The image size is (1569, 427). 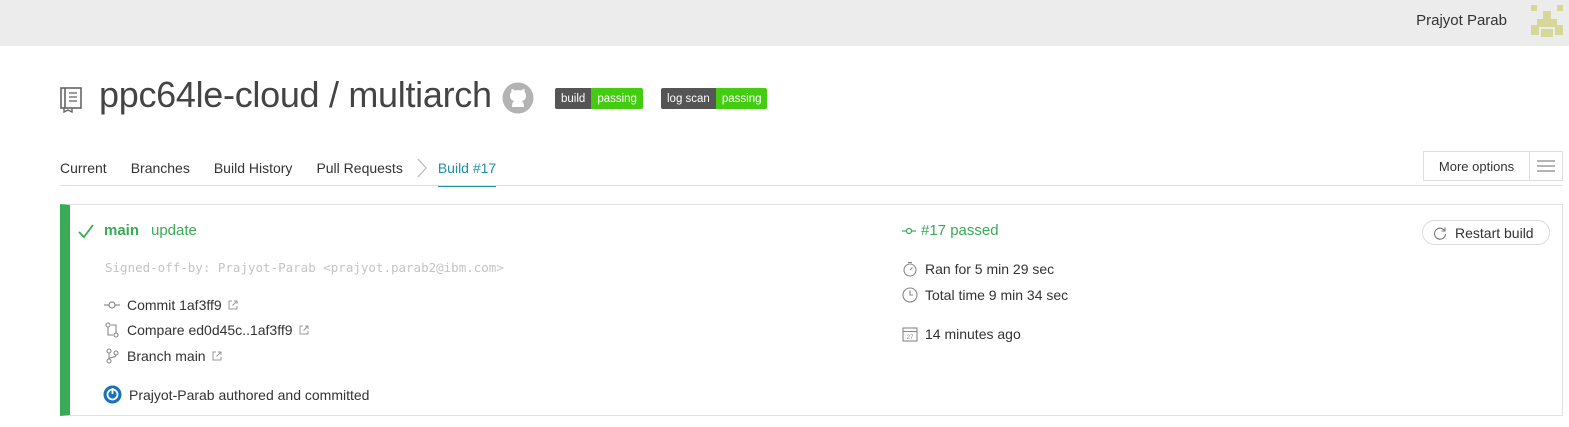 I want to click on author-avatar-icon, so click(x=112, y=394).